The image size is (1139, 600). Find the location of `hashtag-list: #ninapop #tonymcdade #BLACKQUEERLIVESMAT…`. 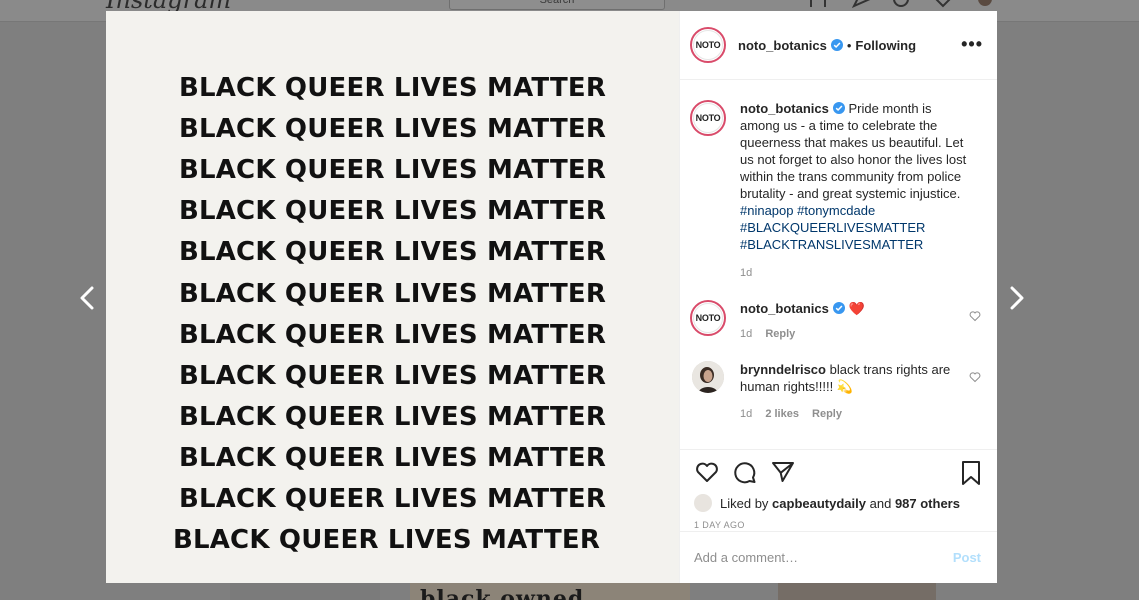

hashtag-list: #ninapop #tonymcdade #BLACKQUEERLIVESMAT… is located at coordinates (855, 227).